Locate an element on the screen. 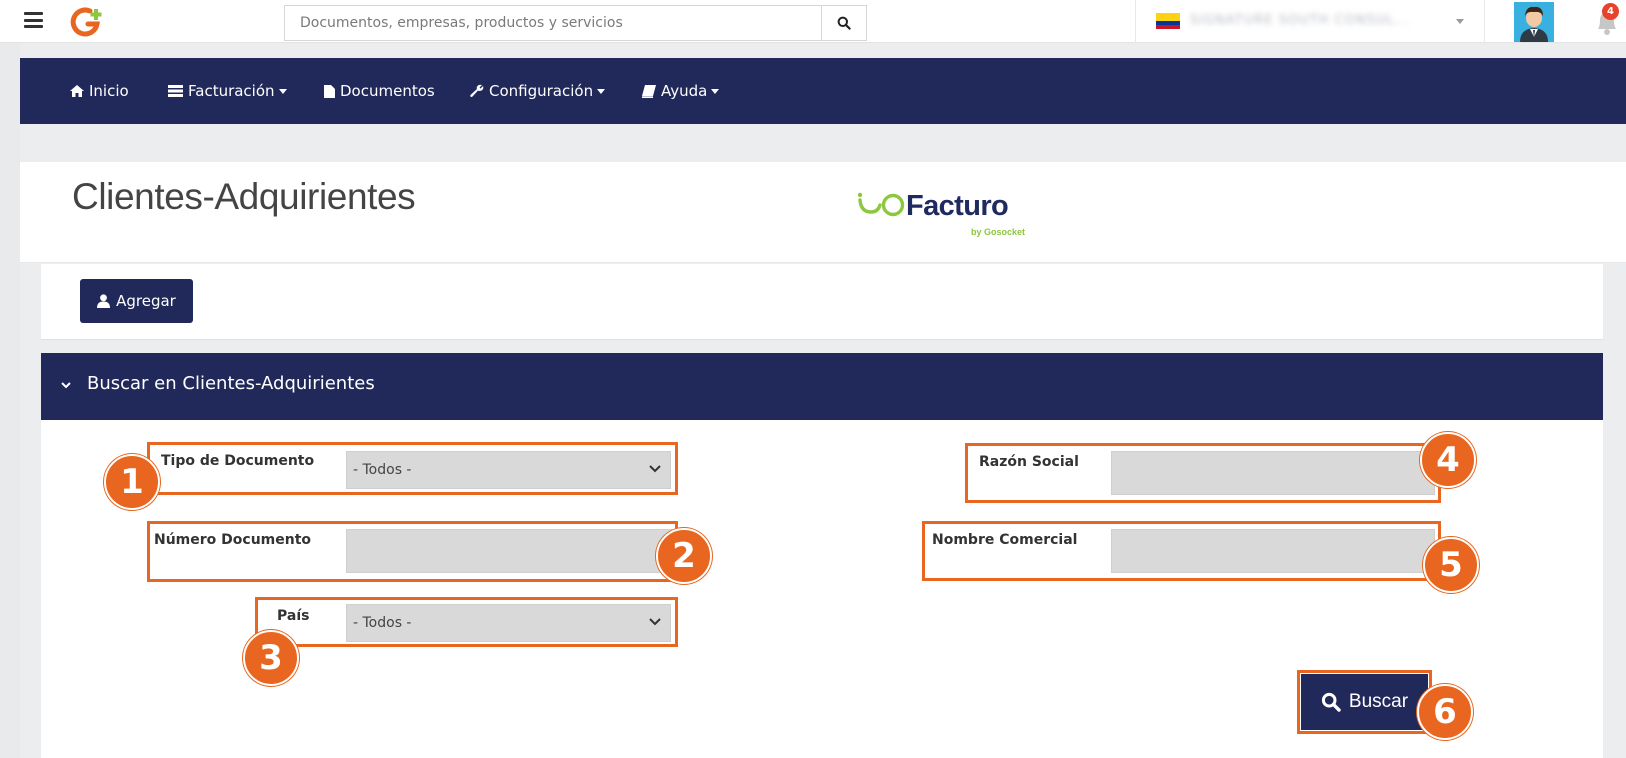 The height and width of the screenshot is (758, 1626). nav-documentos: Documentos is located at coordinates (379, 91).